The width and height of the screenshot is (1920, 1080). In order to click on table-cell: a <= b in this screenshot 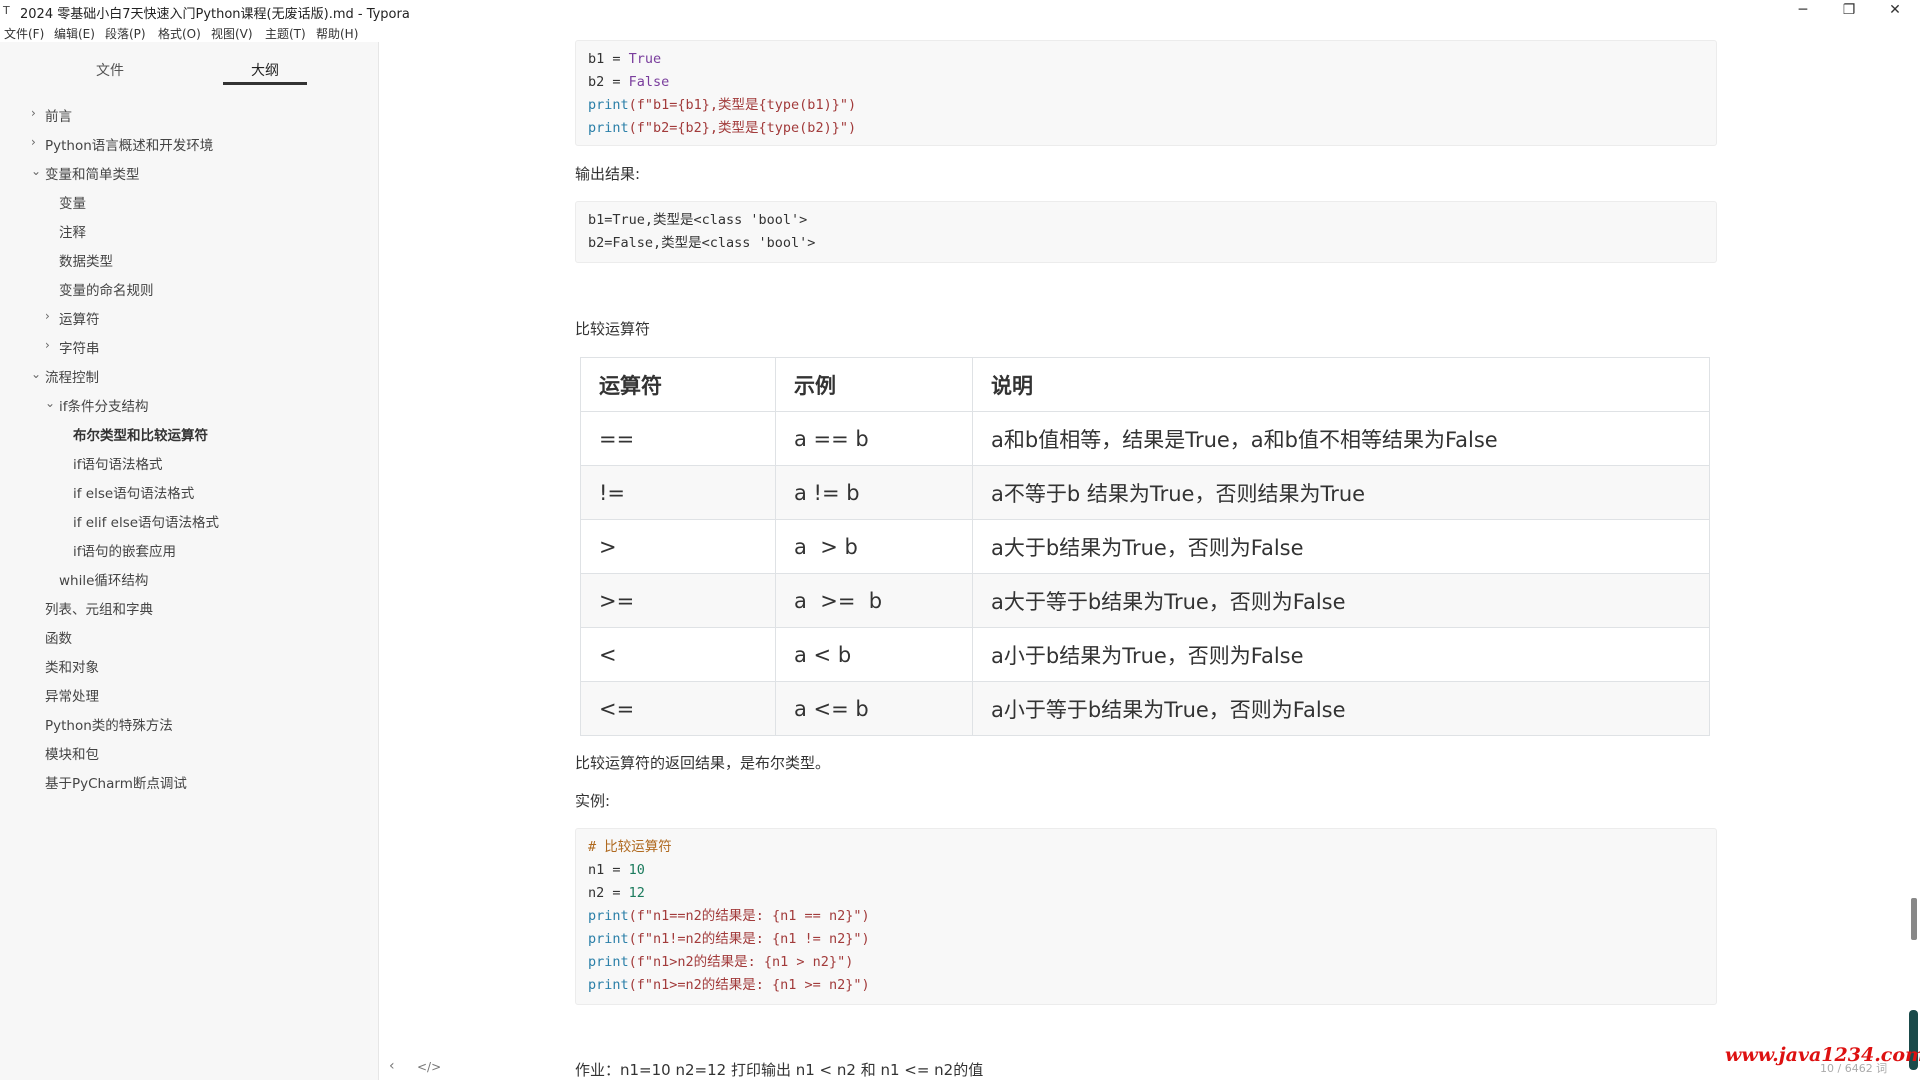, I will do `click(874, 708)`.